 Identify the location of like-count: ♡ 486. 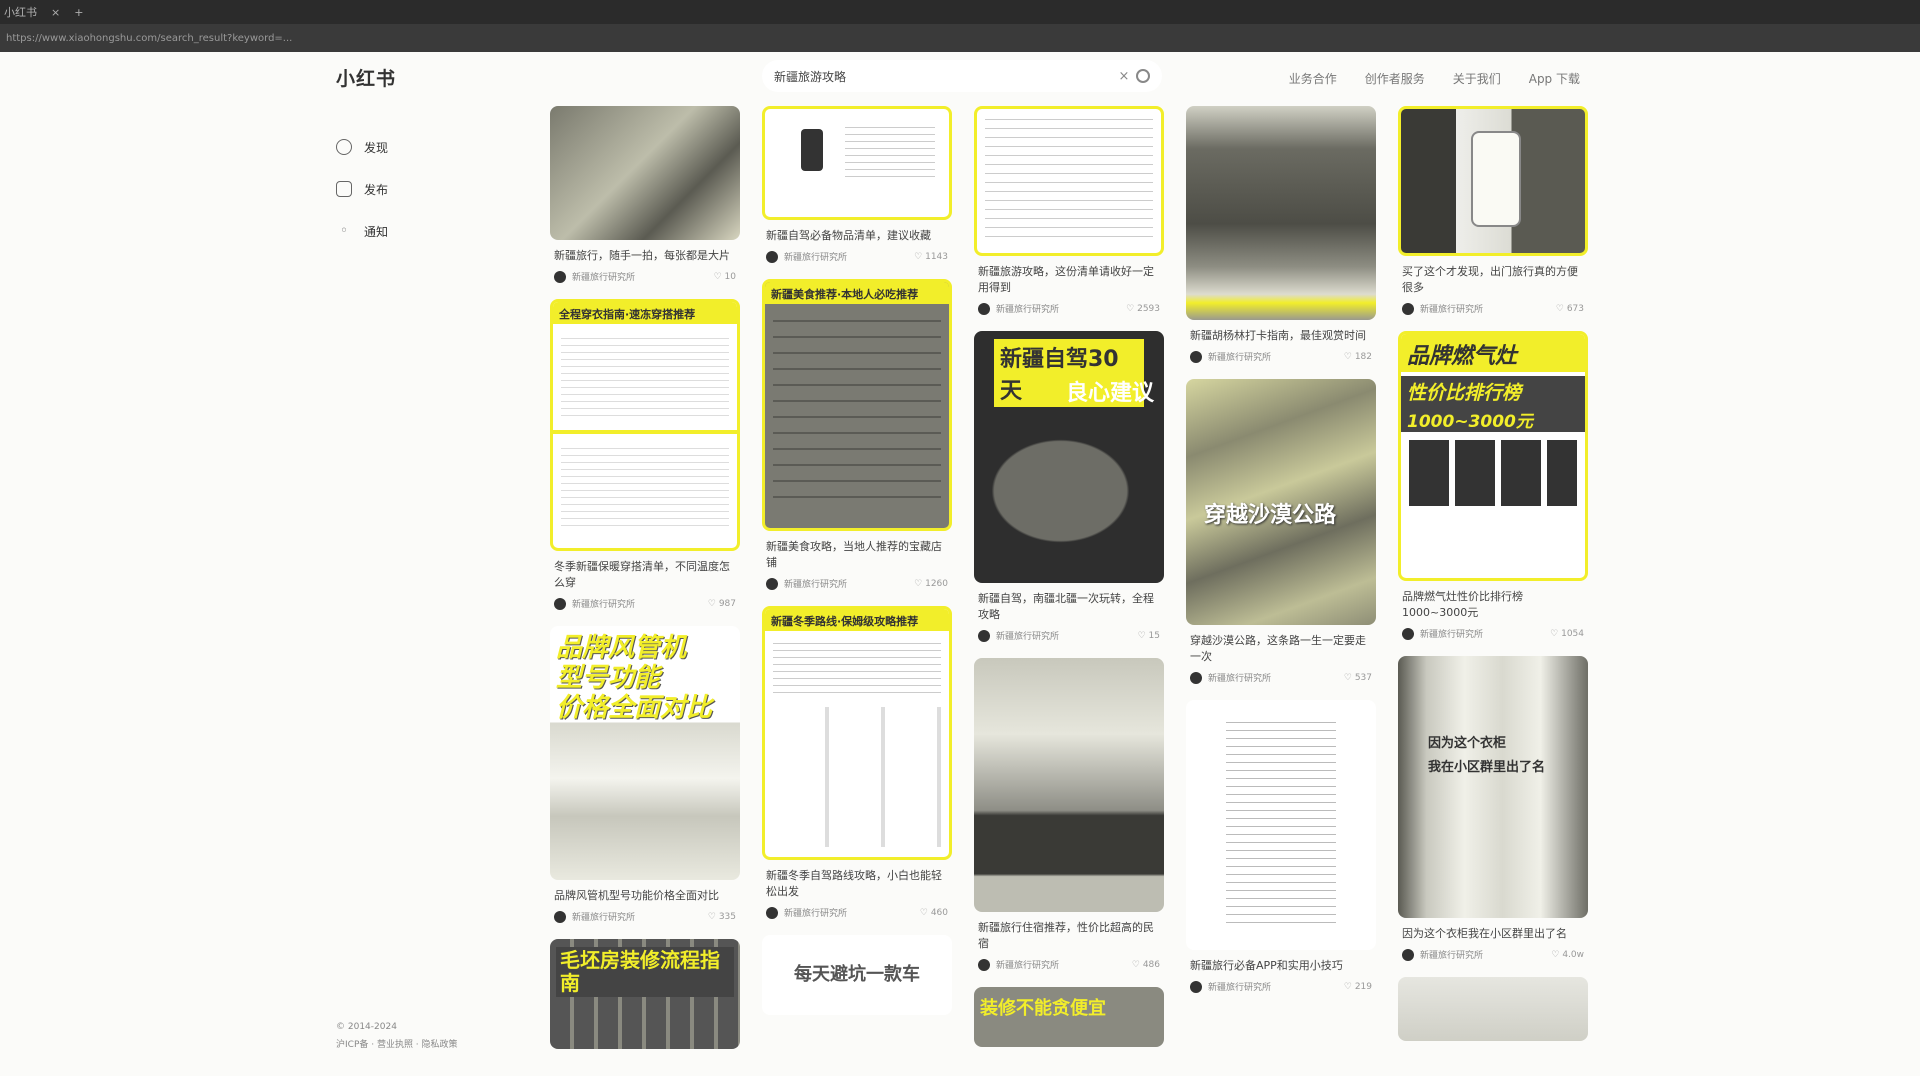
(1146, 965).